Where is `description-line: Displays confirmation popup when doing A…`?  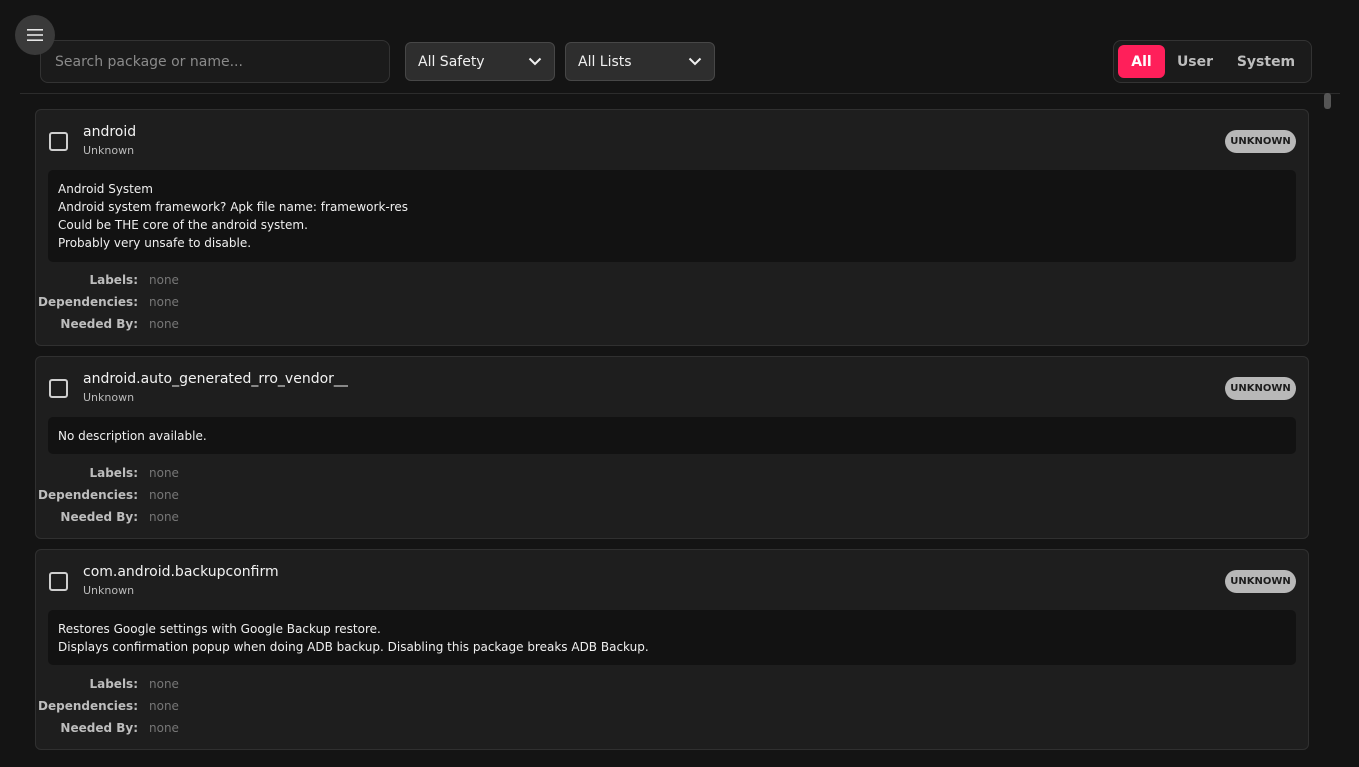 description-line: Displays confirmation popup when doing A… is located at coordinates (353, 647).